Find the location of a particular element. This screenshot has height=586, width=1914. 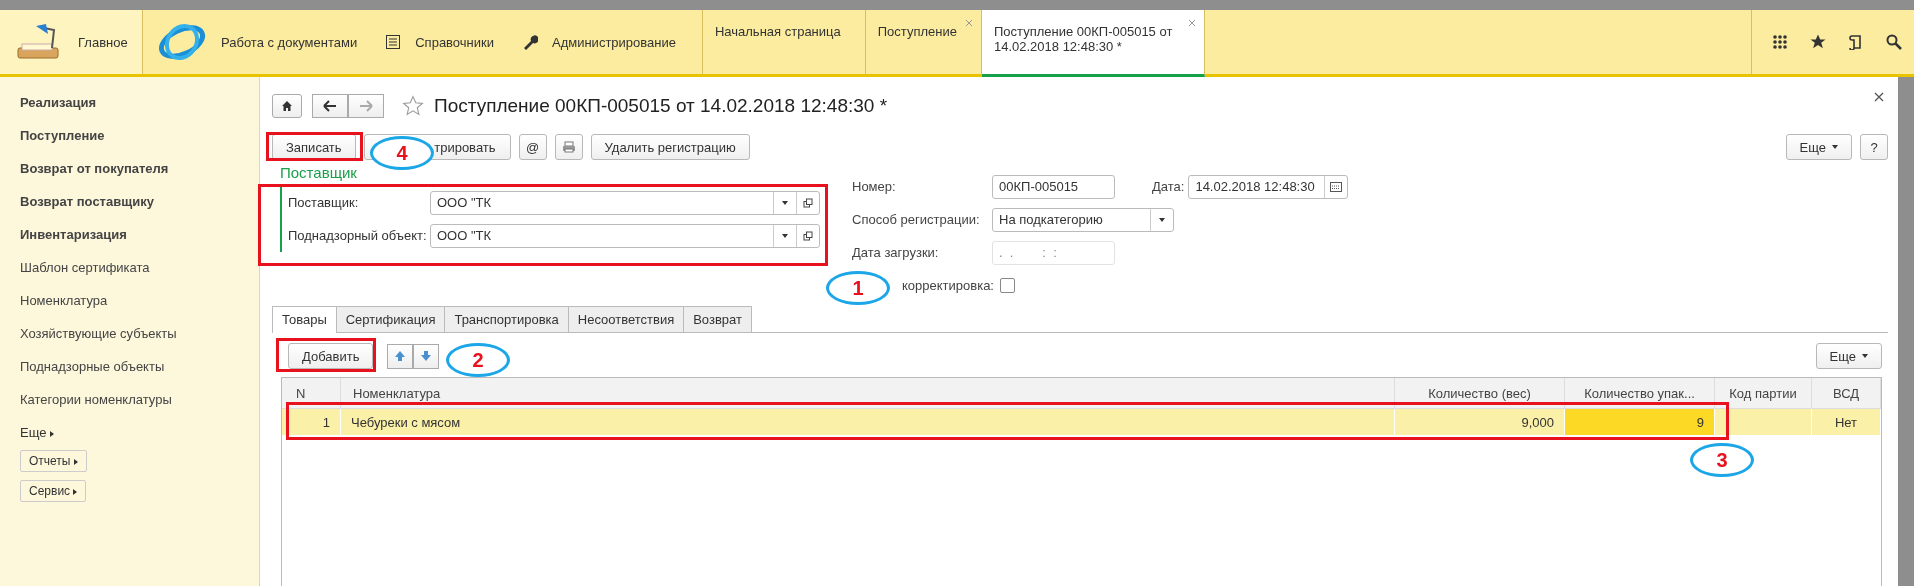

document-title: Поступление 00КП-005015 от 14.02.2018 12:48:30 * is located at coordinates (661, 106).